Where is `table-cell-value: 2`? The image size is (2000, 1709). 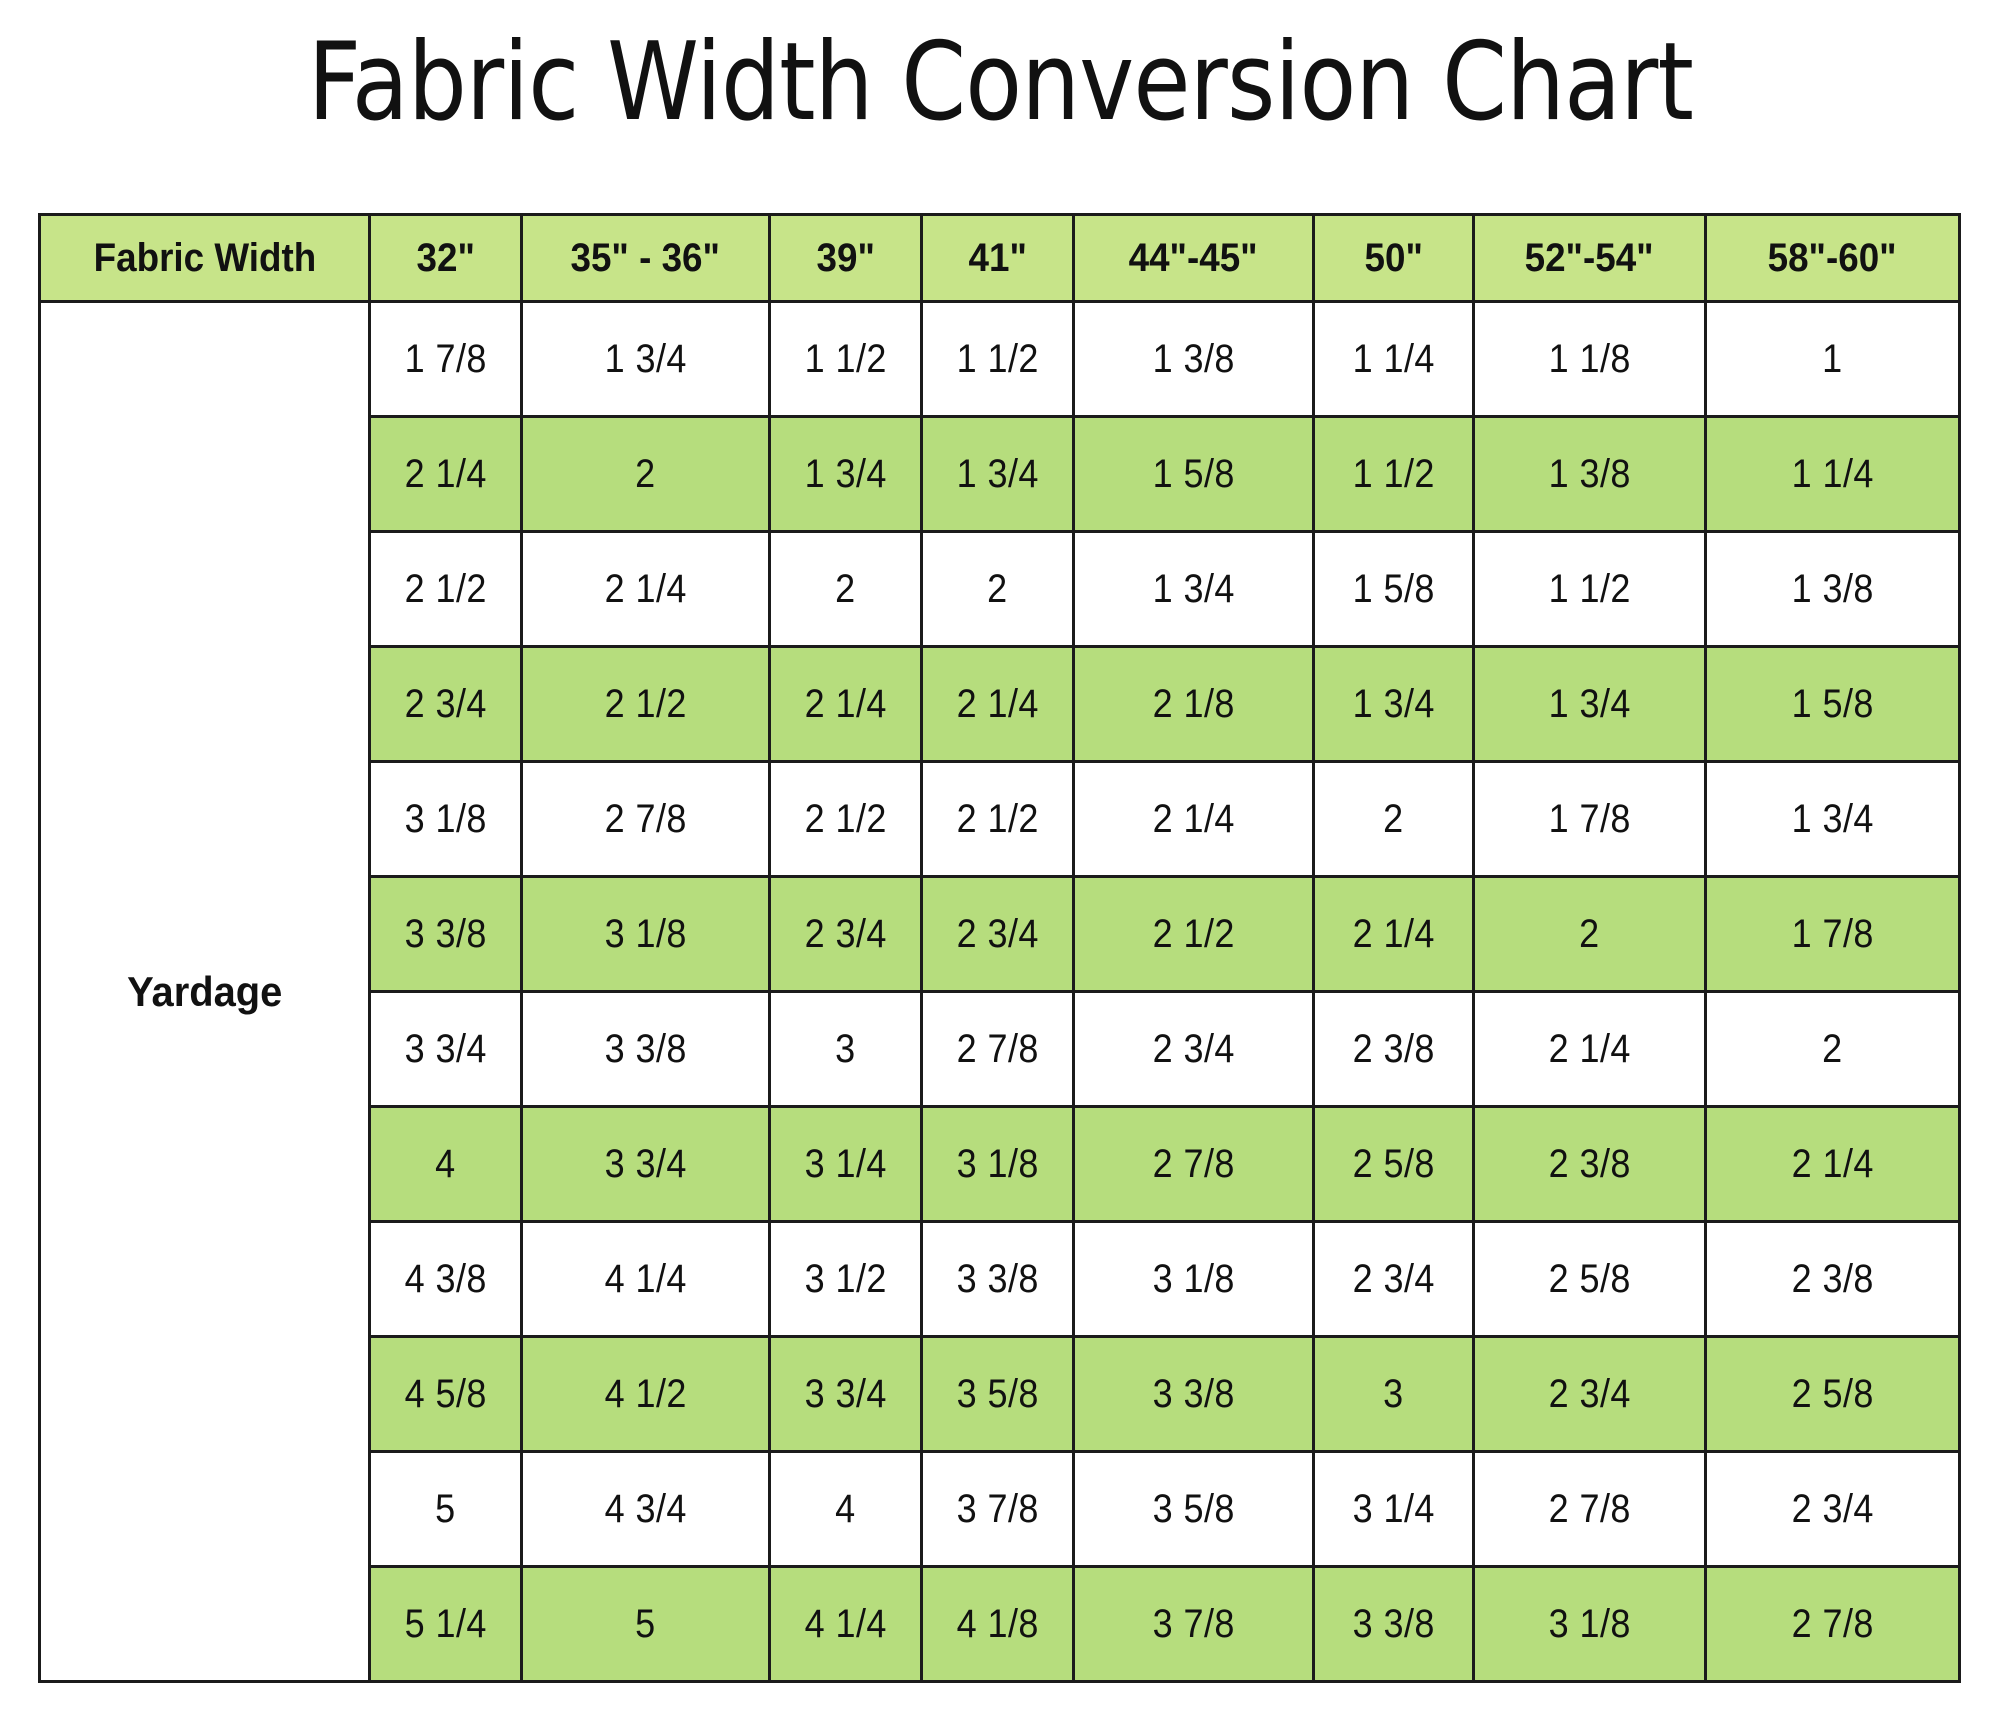 table-cell-value: 2 is located at coordinates (645, 473).